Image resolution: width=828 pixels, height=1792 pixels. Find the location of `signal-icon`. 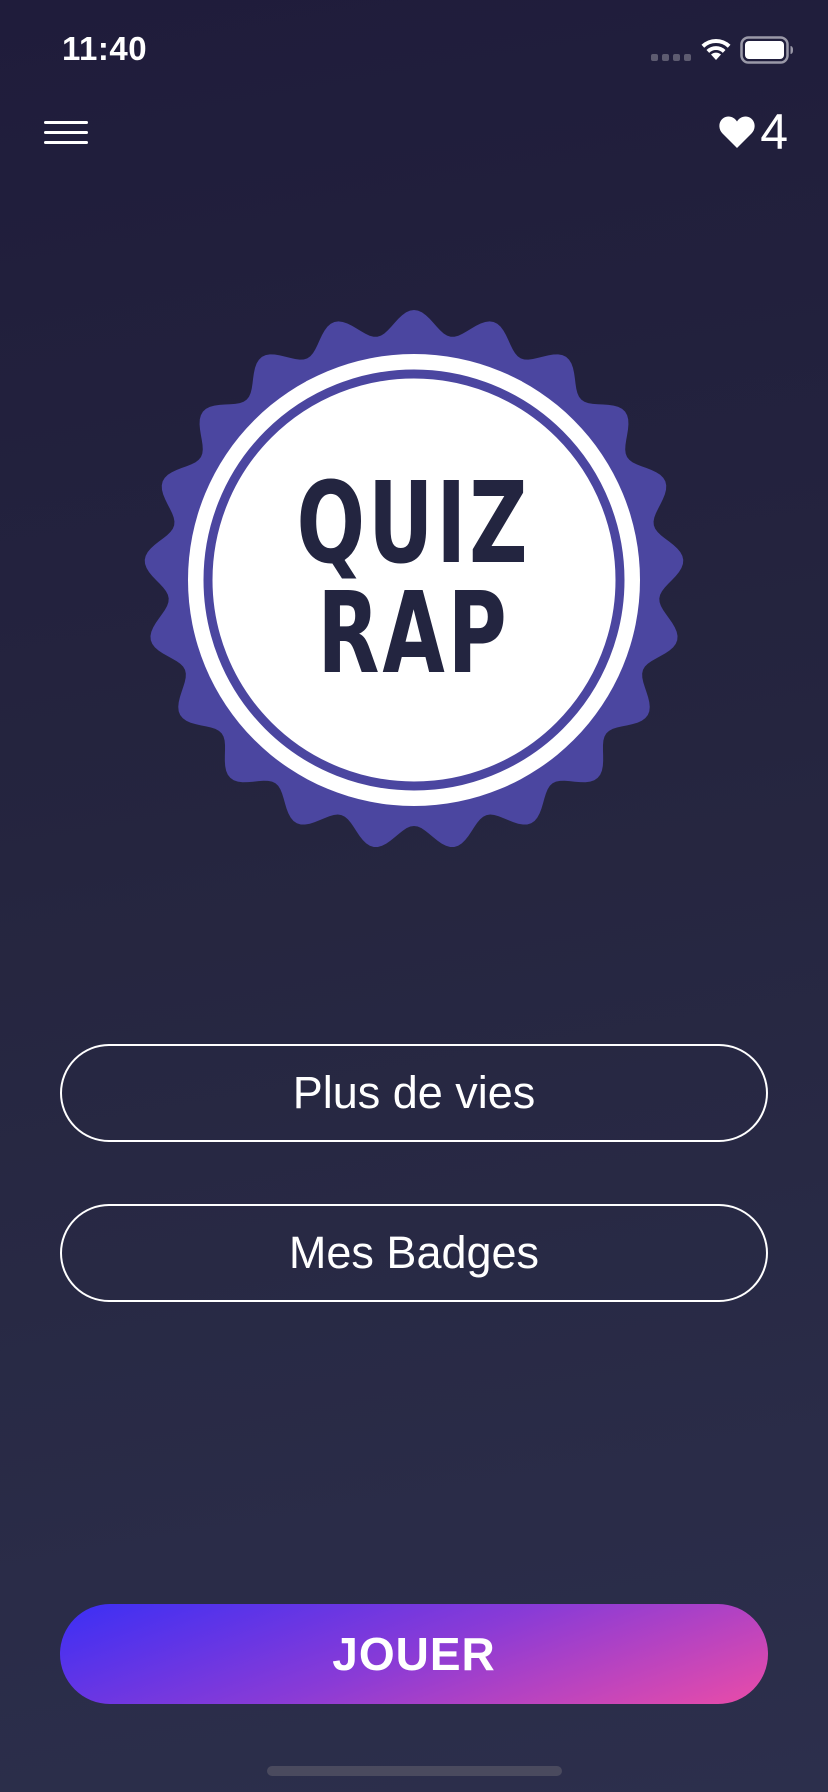

signal-icon is located at coordinates (671, 57).